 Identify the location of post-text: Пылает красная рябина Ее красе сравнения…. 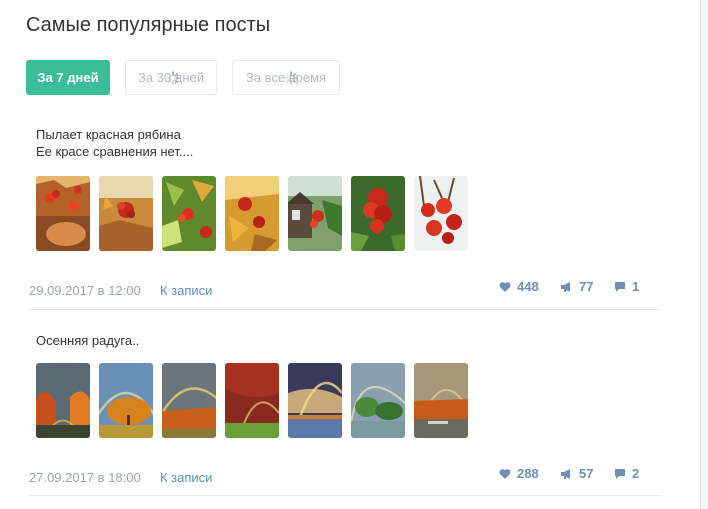
(348, 143).